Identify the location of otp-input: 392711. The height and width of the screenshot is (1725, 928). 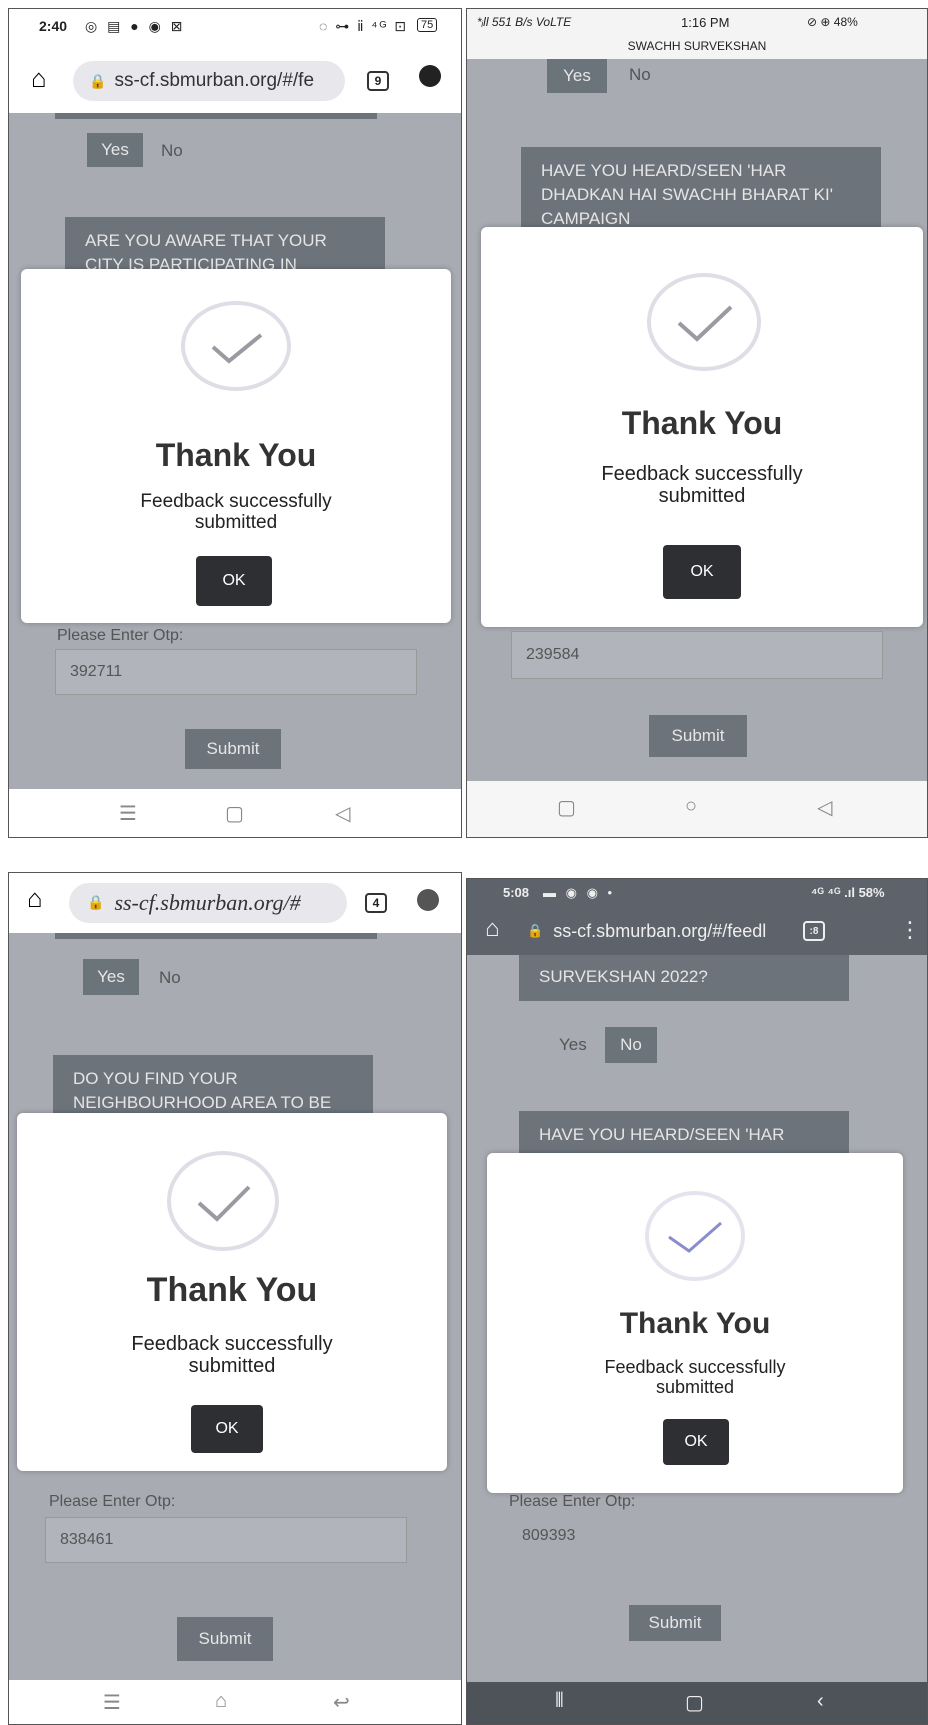
(236, 672).